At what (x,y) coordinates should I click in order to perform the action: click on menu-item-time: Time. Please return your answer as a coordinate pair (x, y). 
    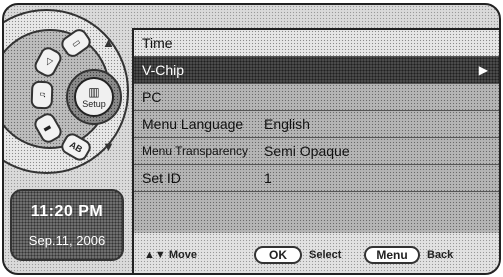
    Looking at the image, I should click on (316, 43).